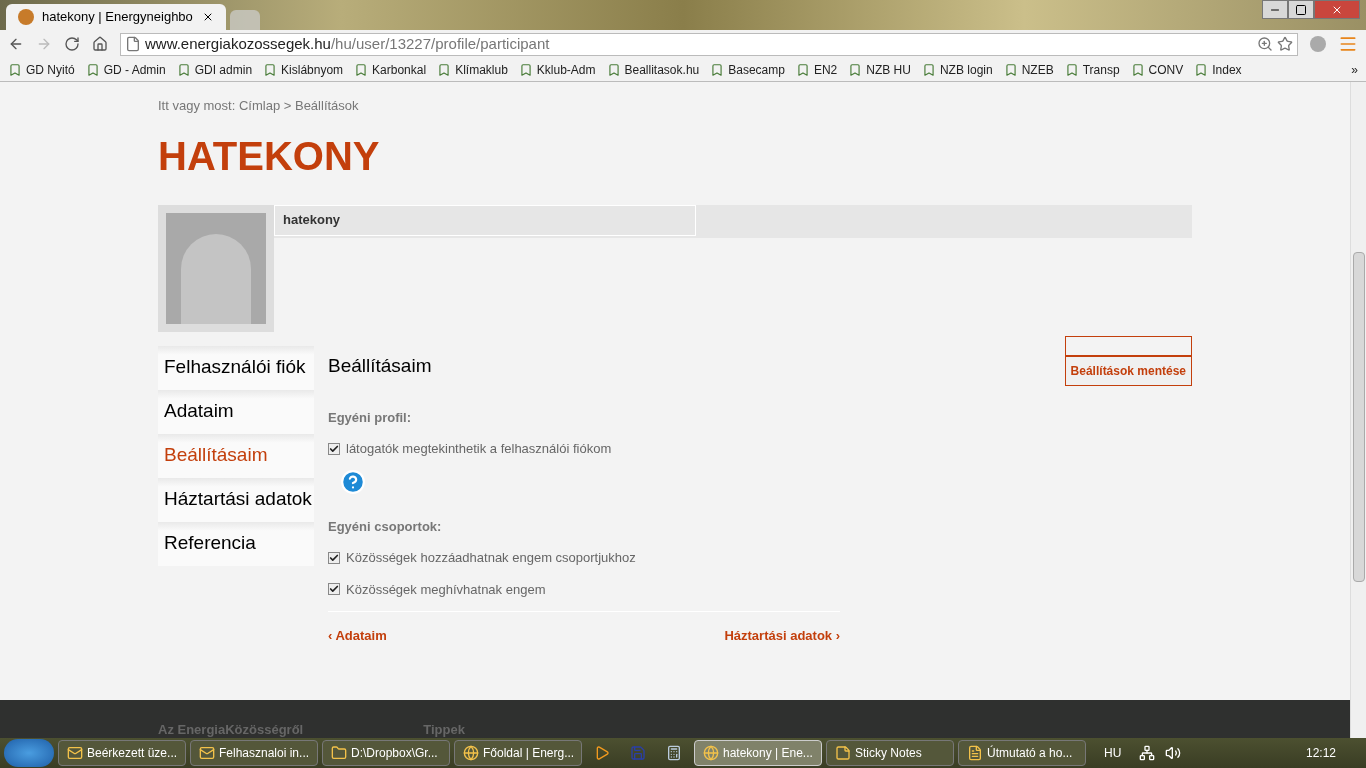 The height and width of the screenshot is (768, 1366). I want to click on breadcrumb-link: Beállítások, so click(326, 105).